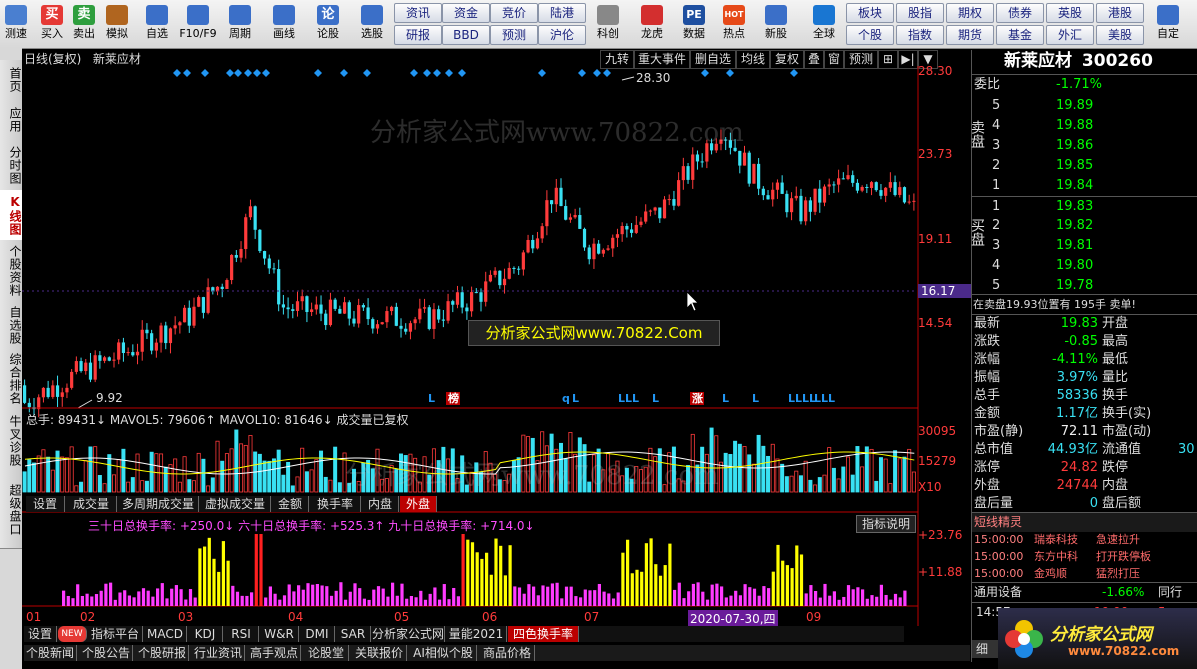 This screenshot has height=669, width=1197. Describe the element at coordinates (317, 634) in the screenshot. I see `indicator-tab-7: DMI` at that location.